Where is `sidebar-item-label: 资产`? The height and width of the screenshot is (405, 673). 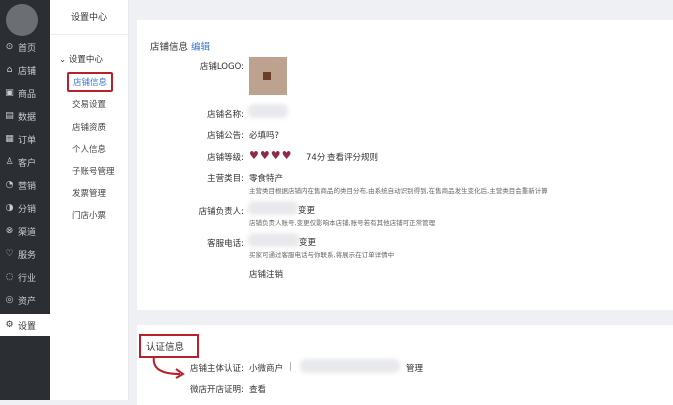 sidebar-item-label: 资产 is located at coordinates (27, 301).